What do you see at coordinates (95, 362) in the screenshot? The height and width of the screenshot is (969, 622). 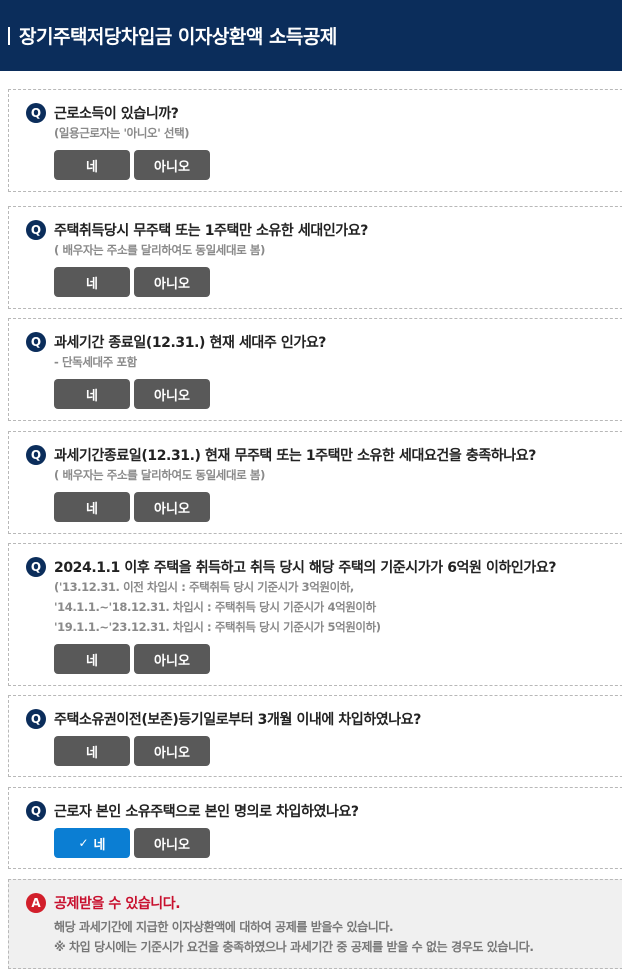 I see `question-hint: - 단독세대주 포함` at bounding box center [95, 362].